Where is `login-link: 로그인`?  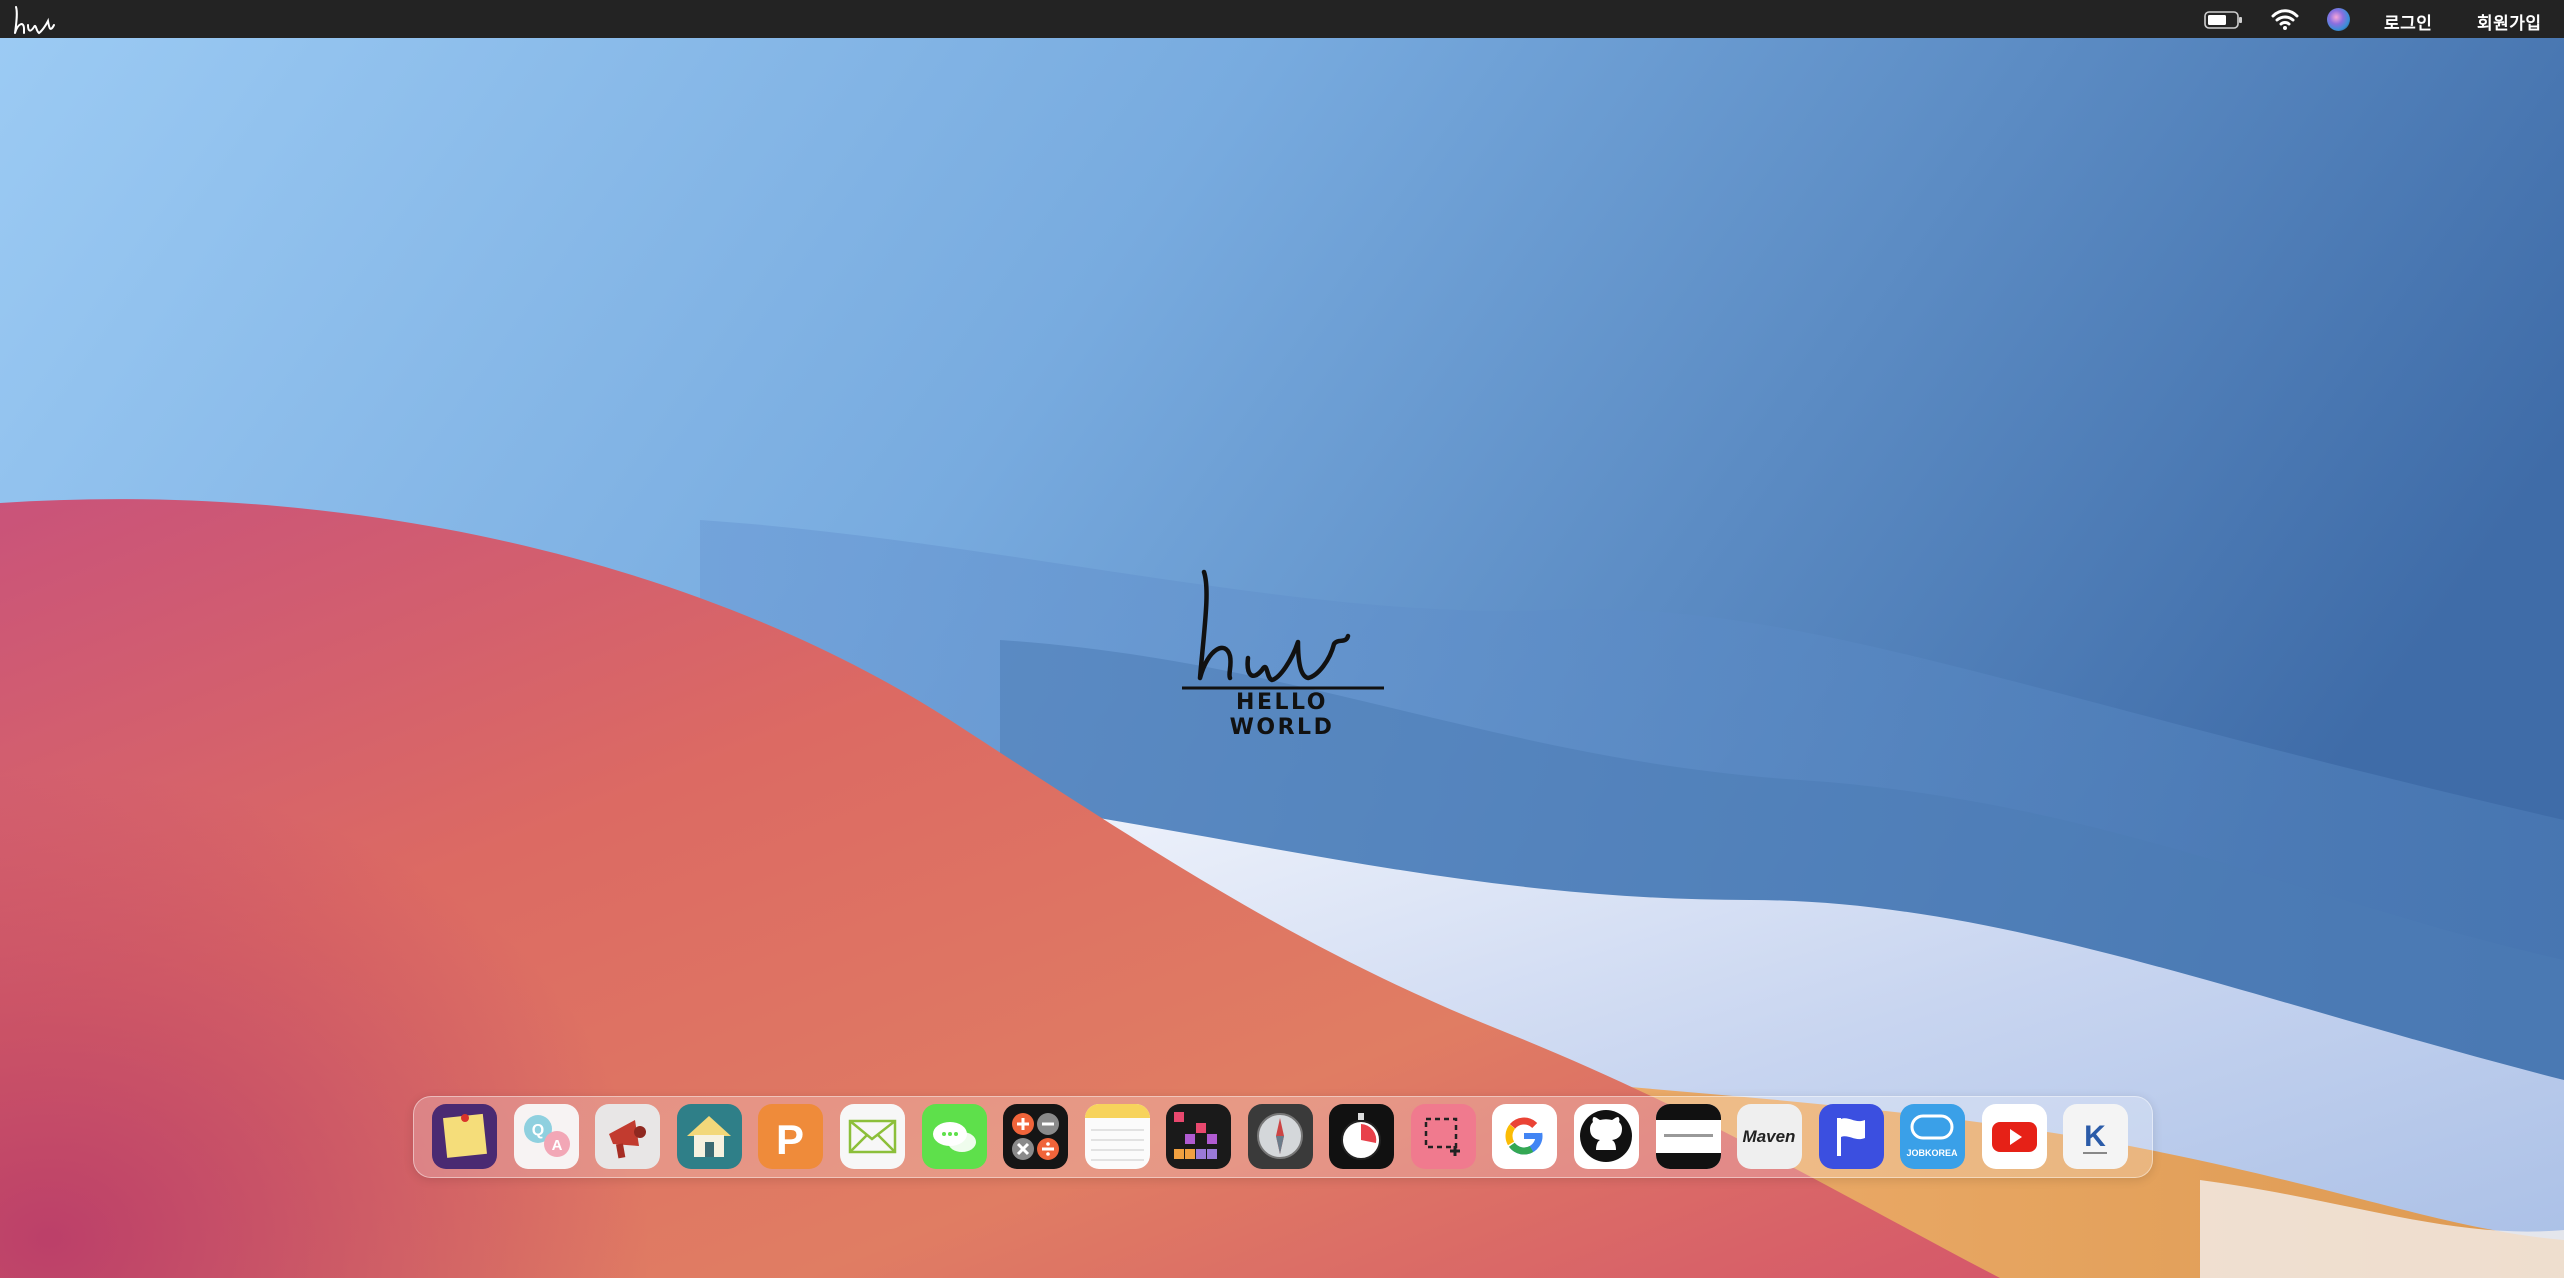 login-link: 로그인 is located at coordinates (2408, 21).